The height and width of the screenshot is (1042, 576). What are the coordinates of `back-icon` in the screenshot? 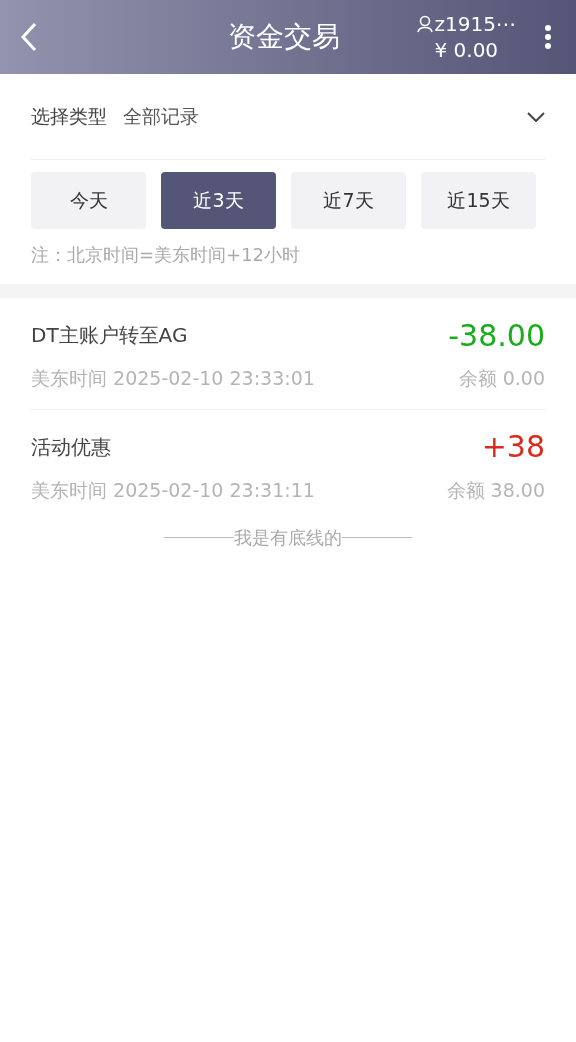 It's located at (29, 37).